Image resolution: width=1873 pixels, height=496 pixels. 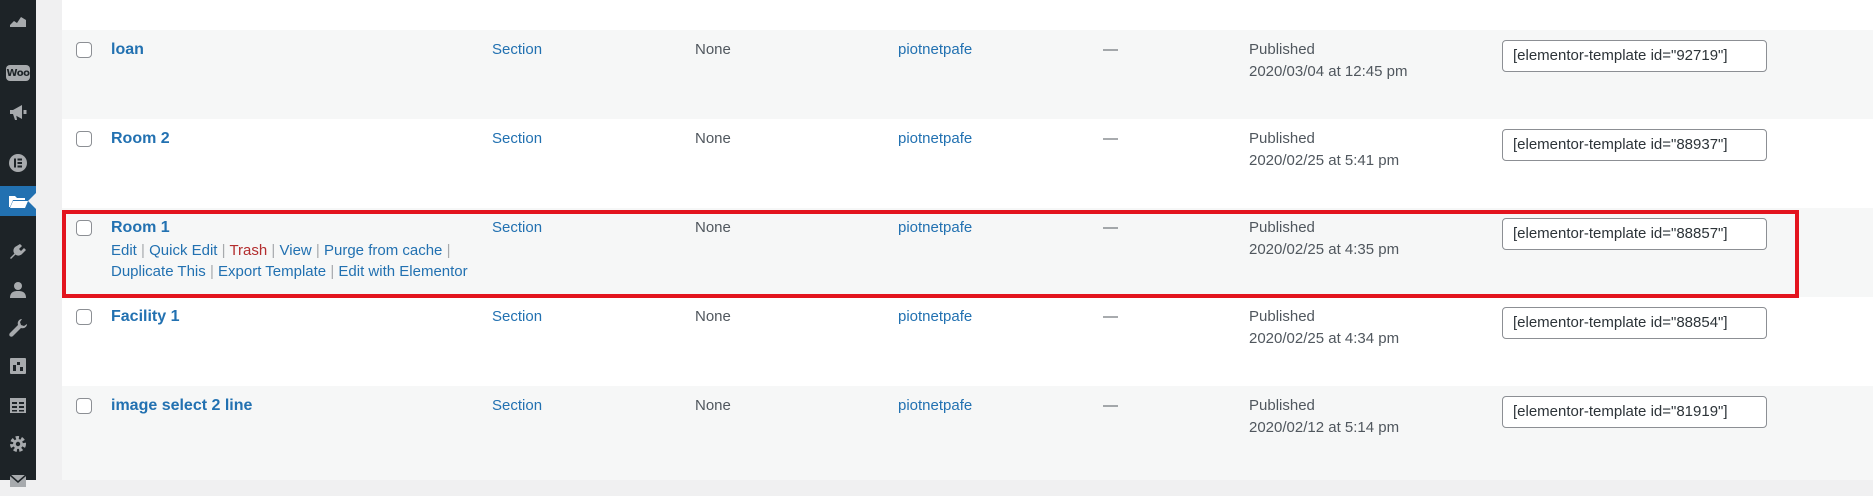 I want to click on admin-sidebar: Woo, so click(x=18, y=243).